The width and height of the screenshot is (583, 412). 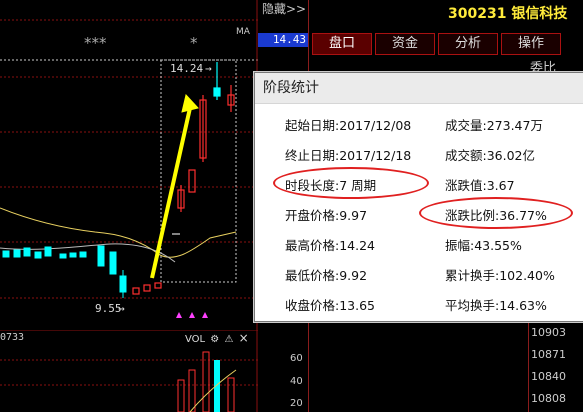 What do you see at coordinates (183, 178) in the screenshot?
I see `up-candles` at bounding box center [183, 178].